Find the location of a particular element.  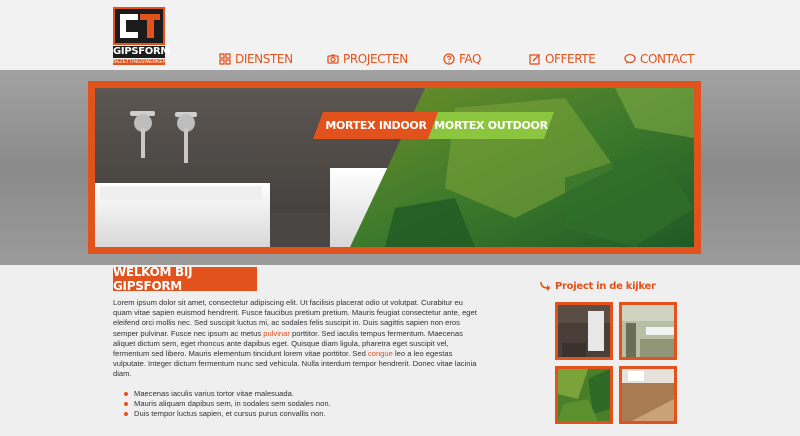

nav-label: OFFERTE is located at coordinates (570, 59).